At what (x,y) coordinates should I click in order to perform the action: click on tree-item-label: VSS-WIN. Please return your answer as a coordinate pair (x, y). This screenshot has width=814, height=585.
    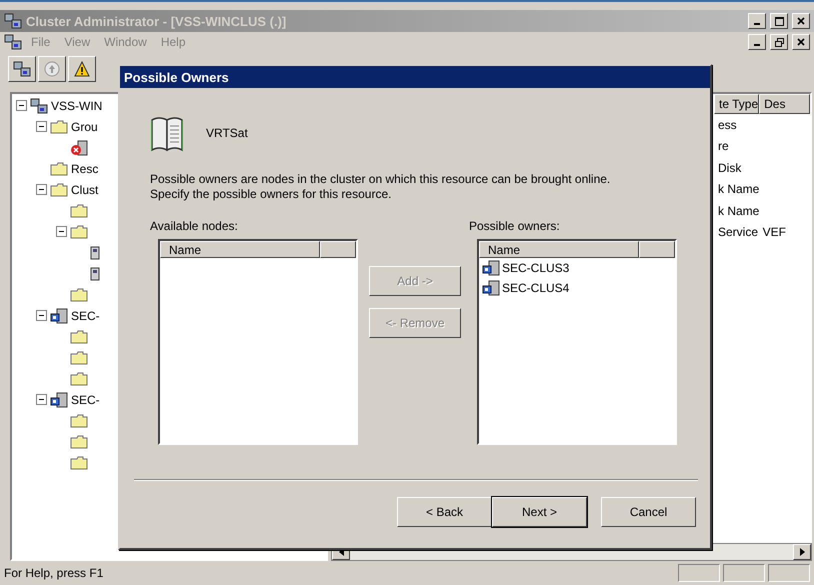
    Looking at the image, I should click on (76, 105).